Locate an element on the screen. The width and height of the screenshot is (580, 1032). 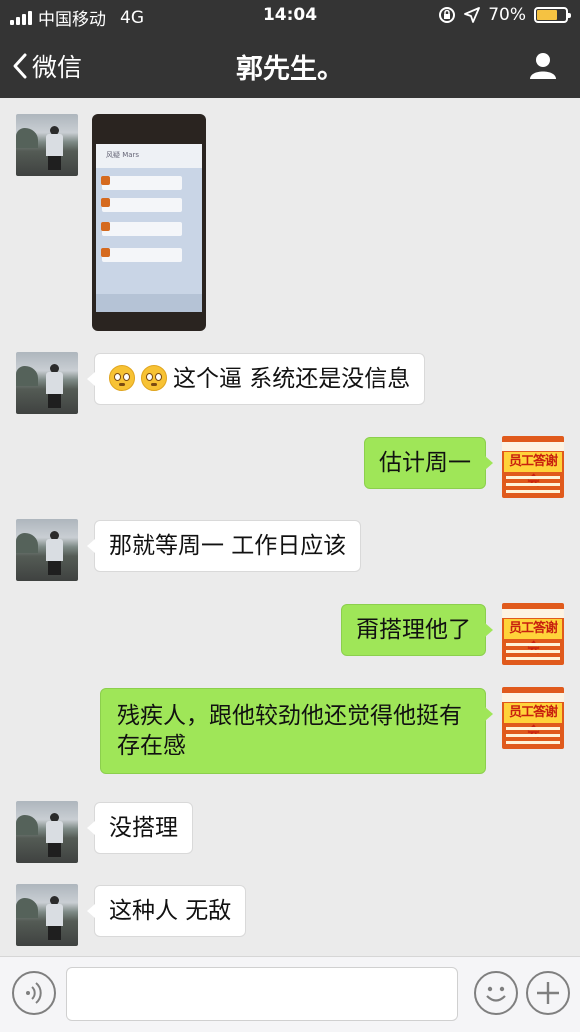
message-text: 甭搭理他了 is located at coordinates (413, 630).